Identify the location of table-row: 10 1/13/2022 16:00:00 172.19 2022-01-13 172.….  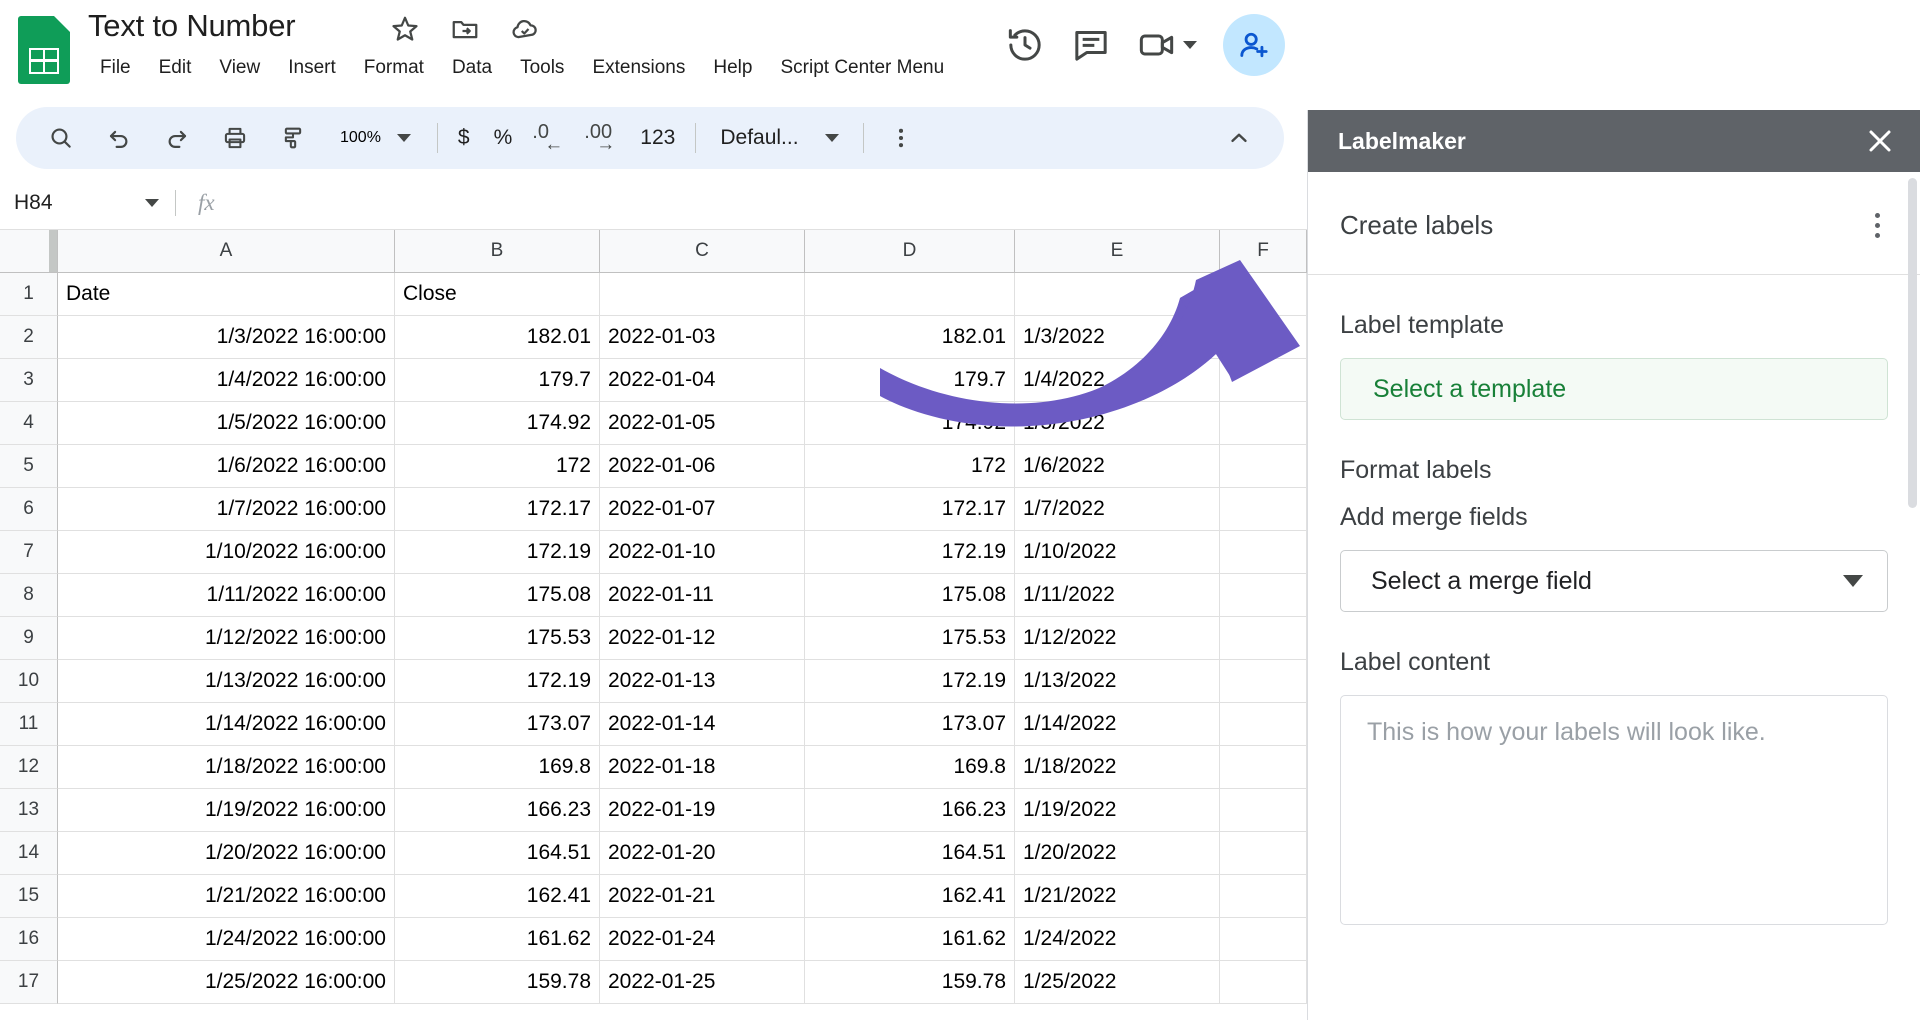
(653, 681).